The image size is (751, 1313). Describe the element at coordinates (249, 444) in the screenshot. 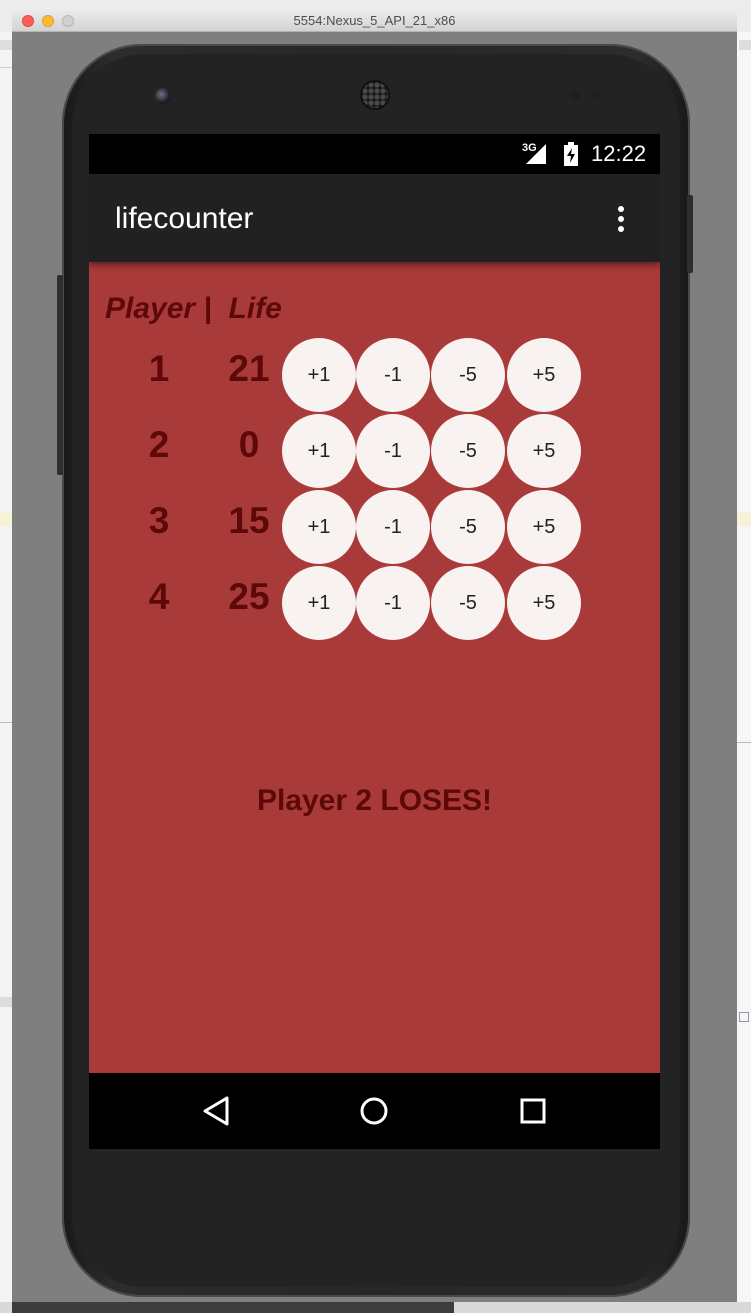

I see `life-total: 0` at that location.